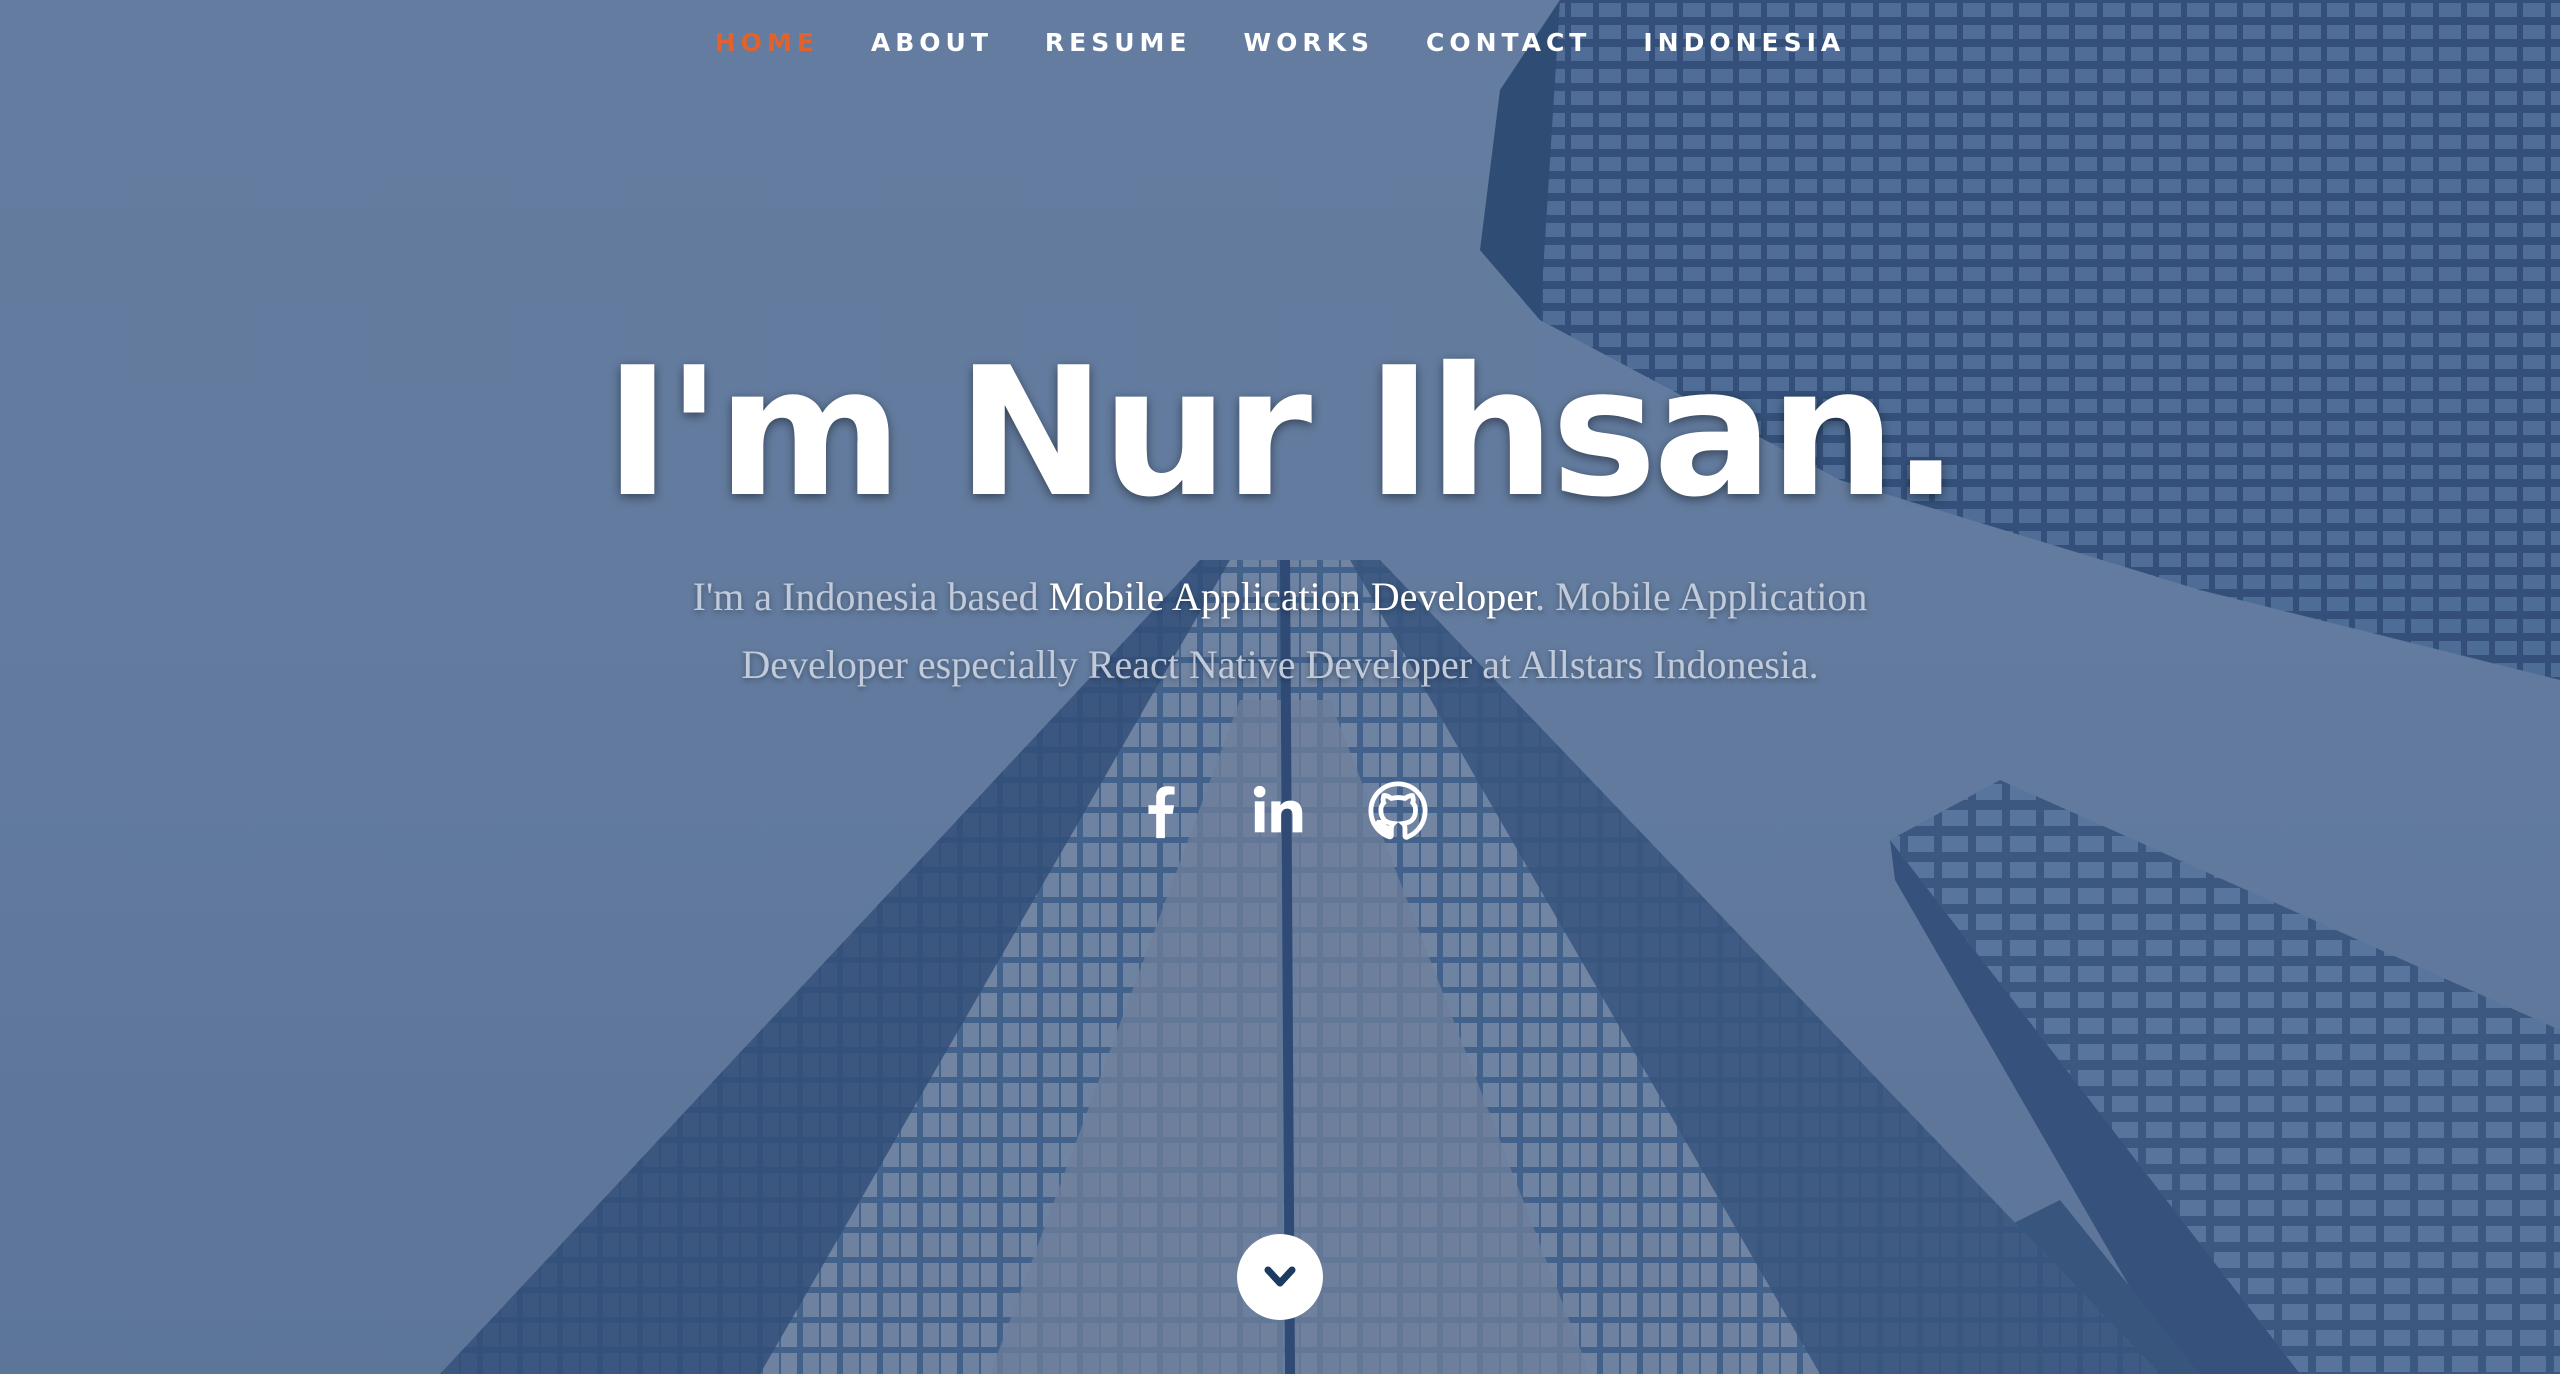 This screenshot has height=1374, width=2560. Describe the element at coordinates (1309, 42) in the screenshot. I see `nav-works: WORKS` at that location.